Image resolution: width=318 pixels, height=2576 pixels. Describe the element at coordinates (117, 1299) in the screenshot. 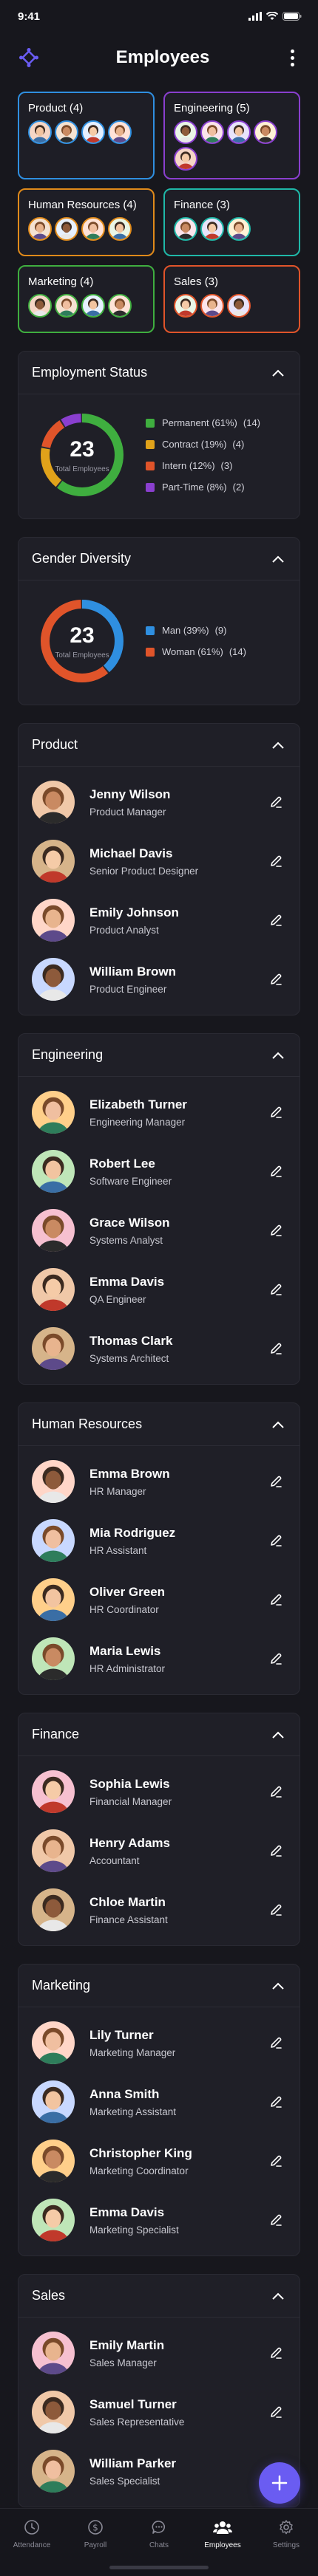

I see `employee-role: QA Engineer` at that location.